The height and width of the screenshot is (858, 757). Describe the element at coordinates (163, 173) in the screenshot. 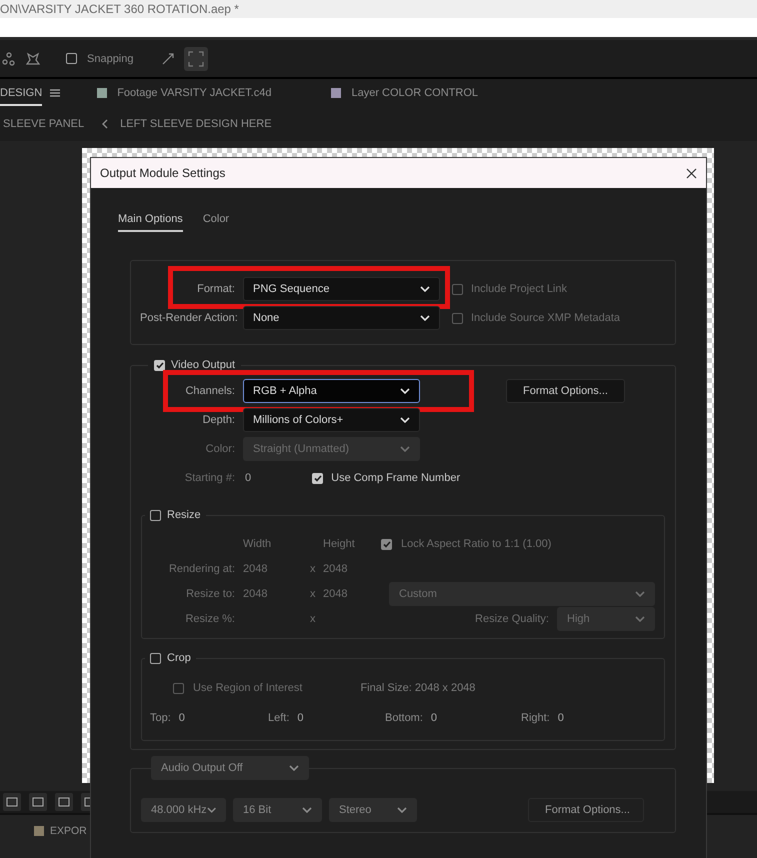

I see `dialog-title: Output Module Settings` at that location.